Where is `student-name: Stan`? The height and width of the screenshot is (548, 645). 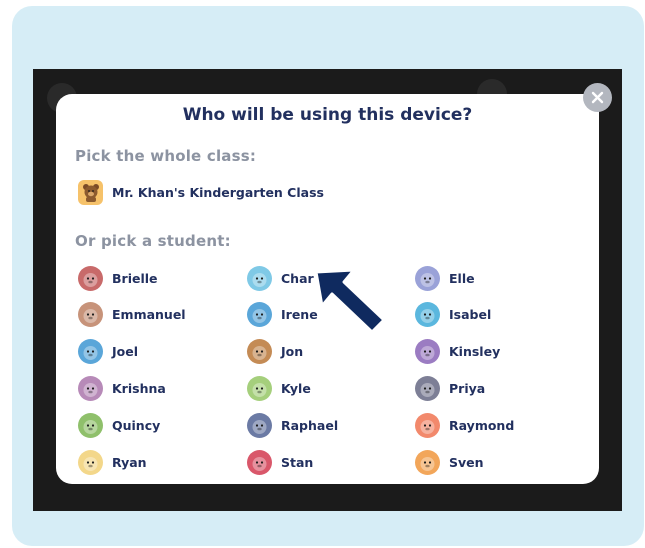
student-name: Stan is located at coordinates (297, 462).